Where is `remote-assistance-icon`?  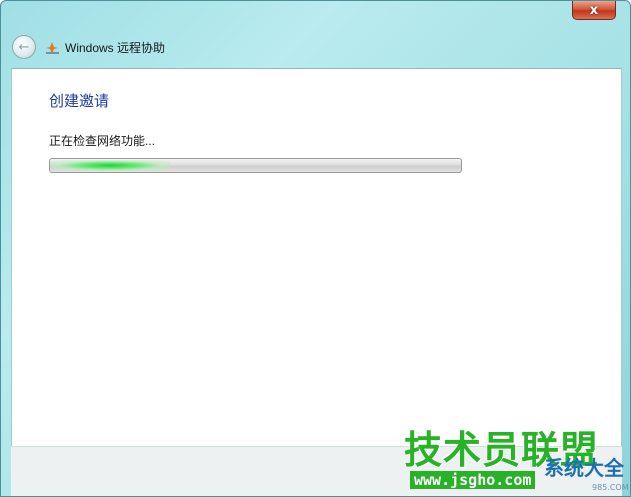 remote-assistance-icon is located at coordinates (52, 48).